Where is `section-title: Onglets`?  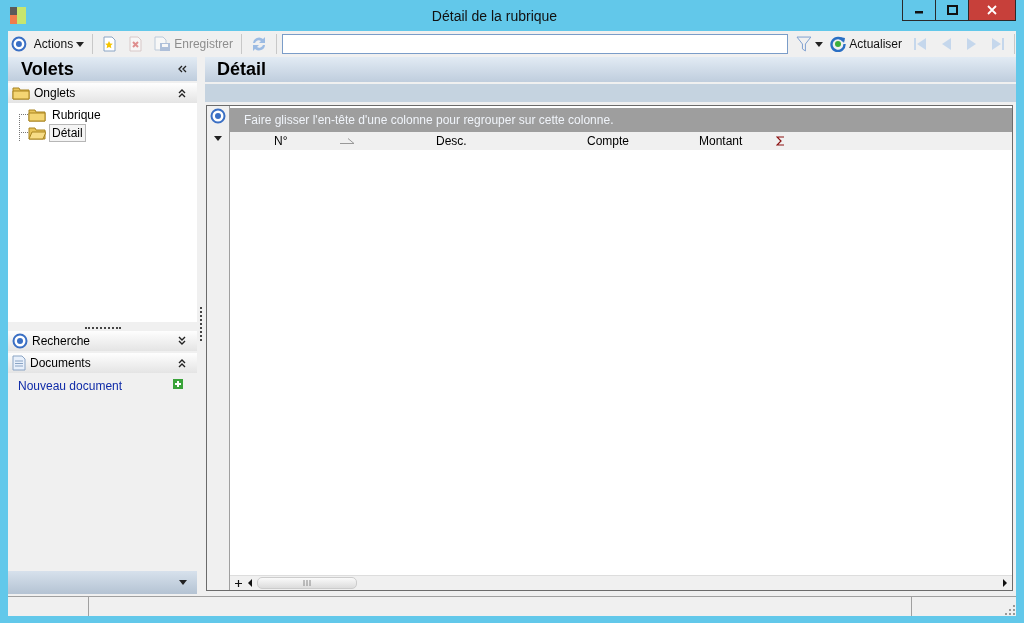
section-title: Onglets is located at coordinates (55, 93).